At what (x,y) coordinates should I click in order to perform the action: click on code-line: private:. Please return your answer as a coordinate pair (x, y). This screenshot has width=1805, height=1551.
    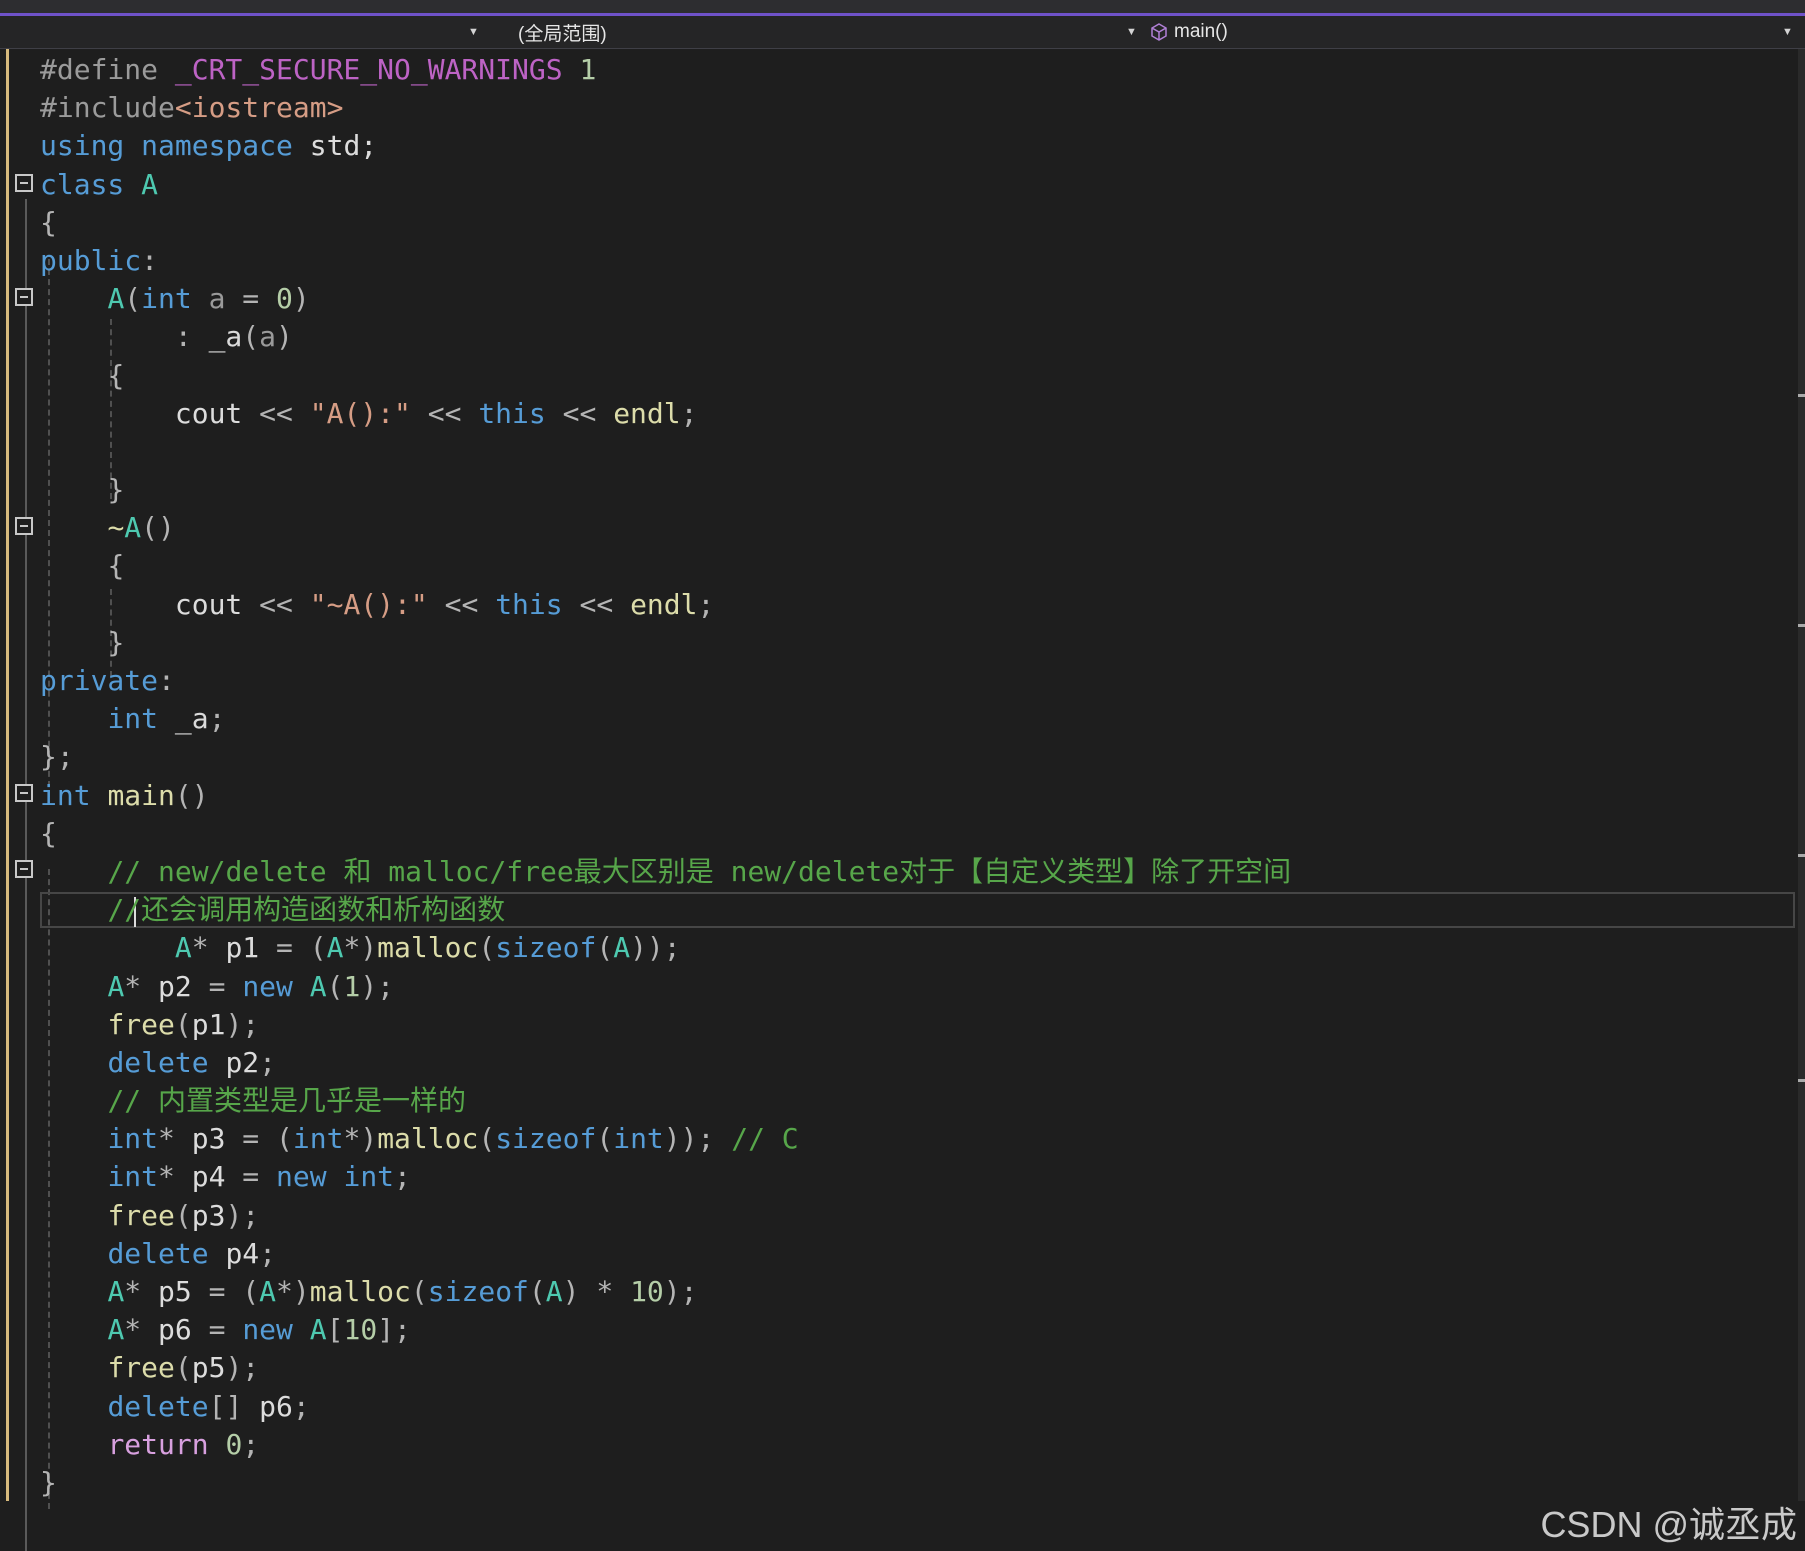
    Looking at the image, I should click on (665, 681).